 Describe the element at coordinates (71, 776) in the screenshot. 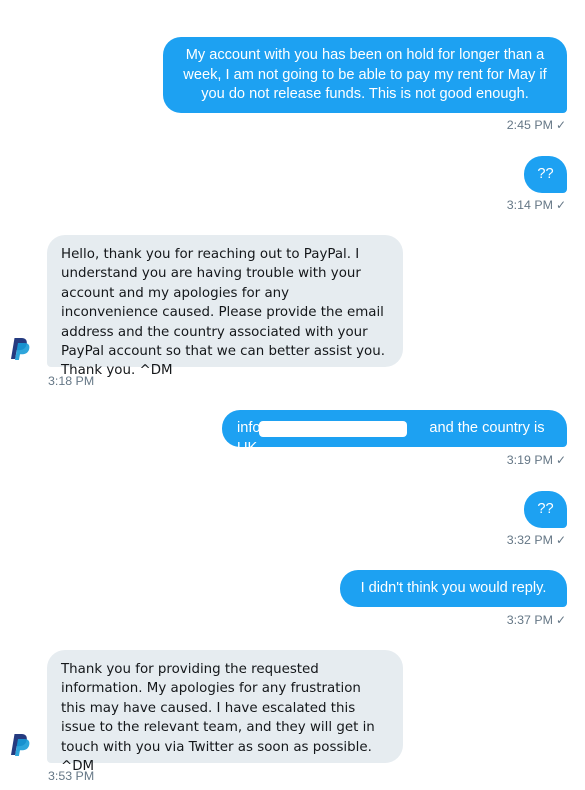

I see `message-timestamp: 3:53 PM` at that location.